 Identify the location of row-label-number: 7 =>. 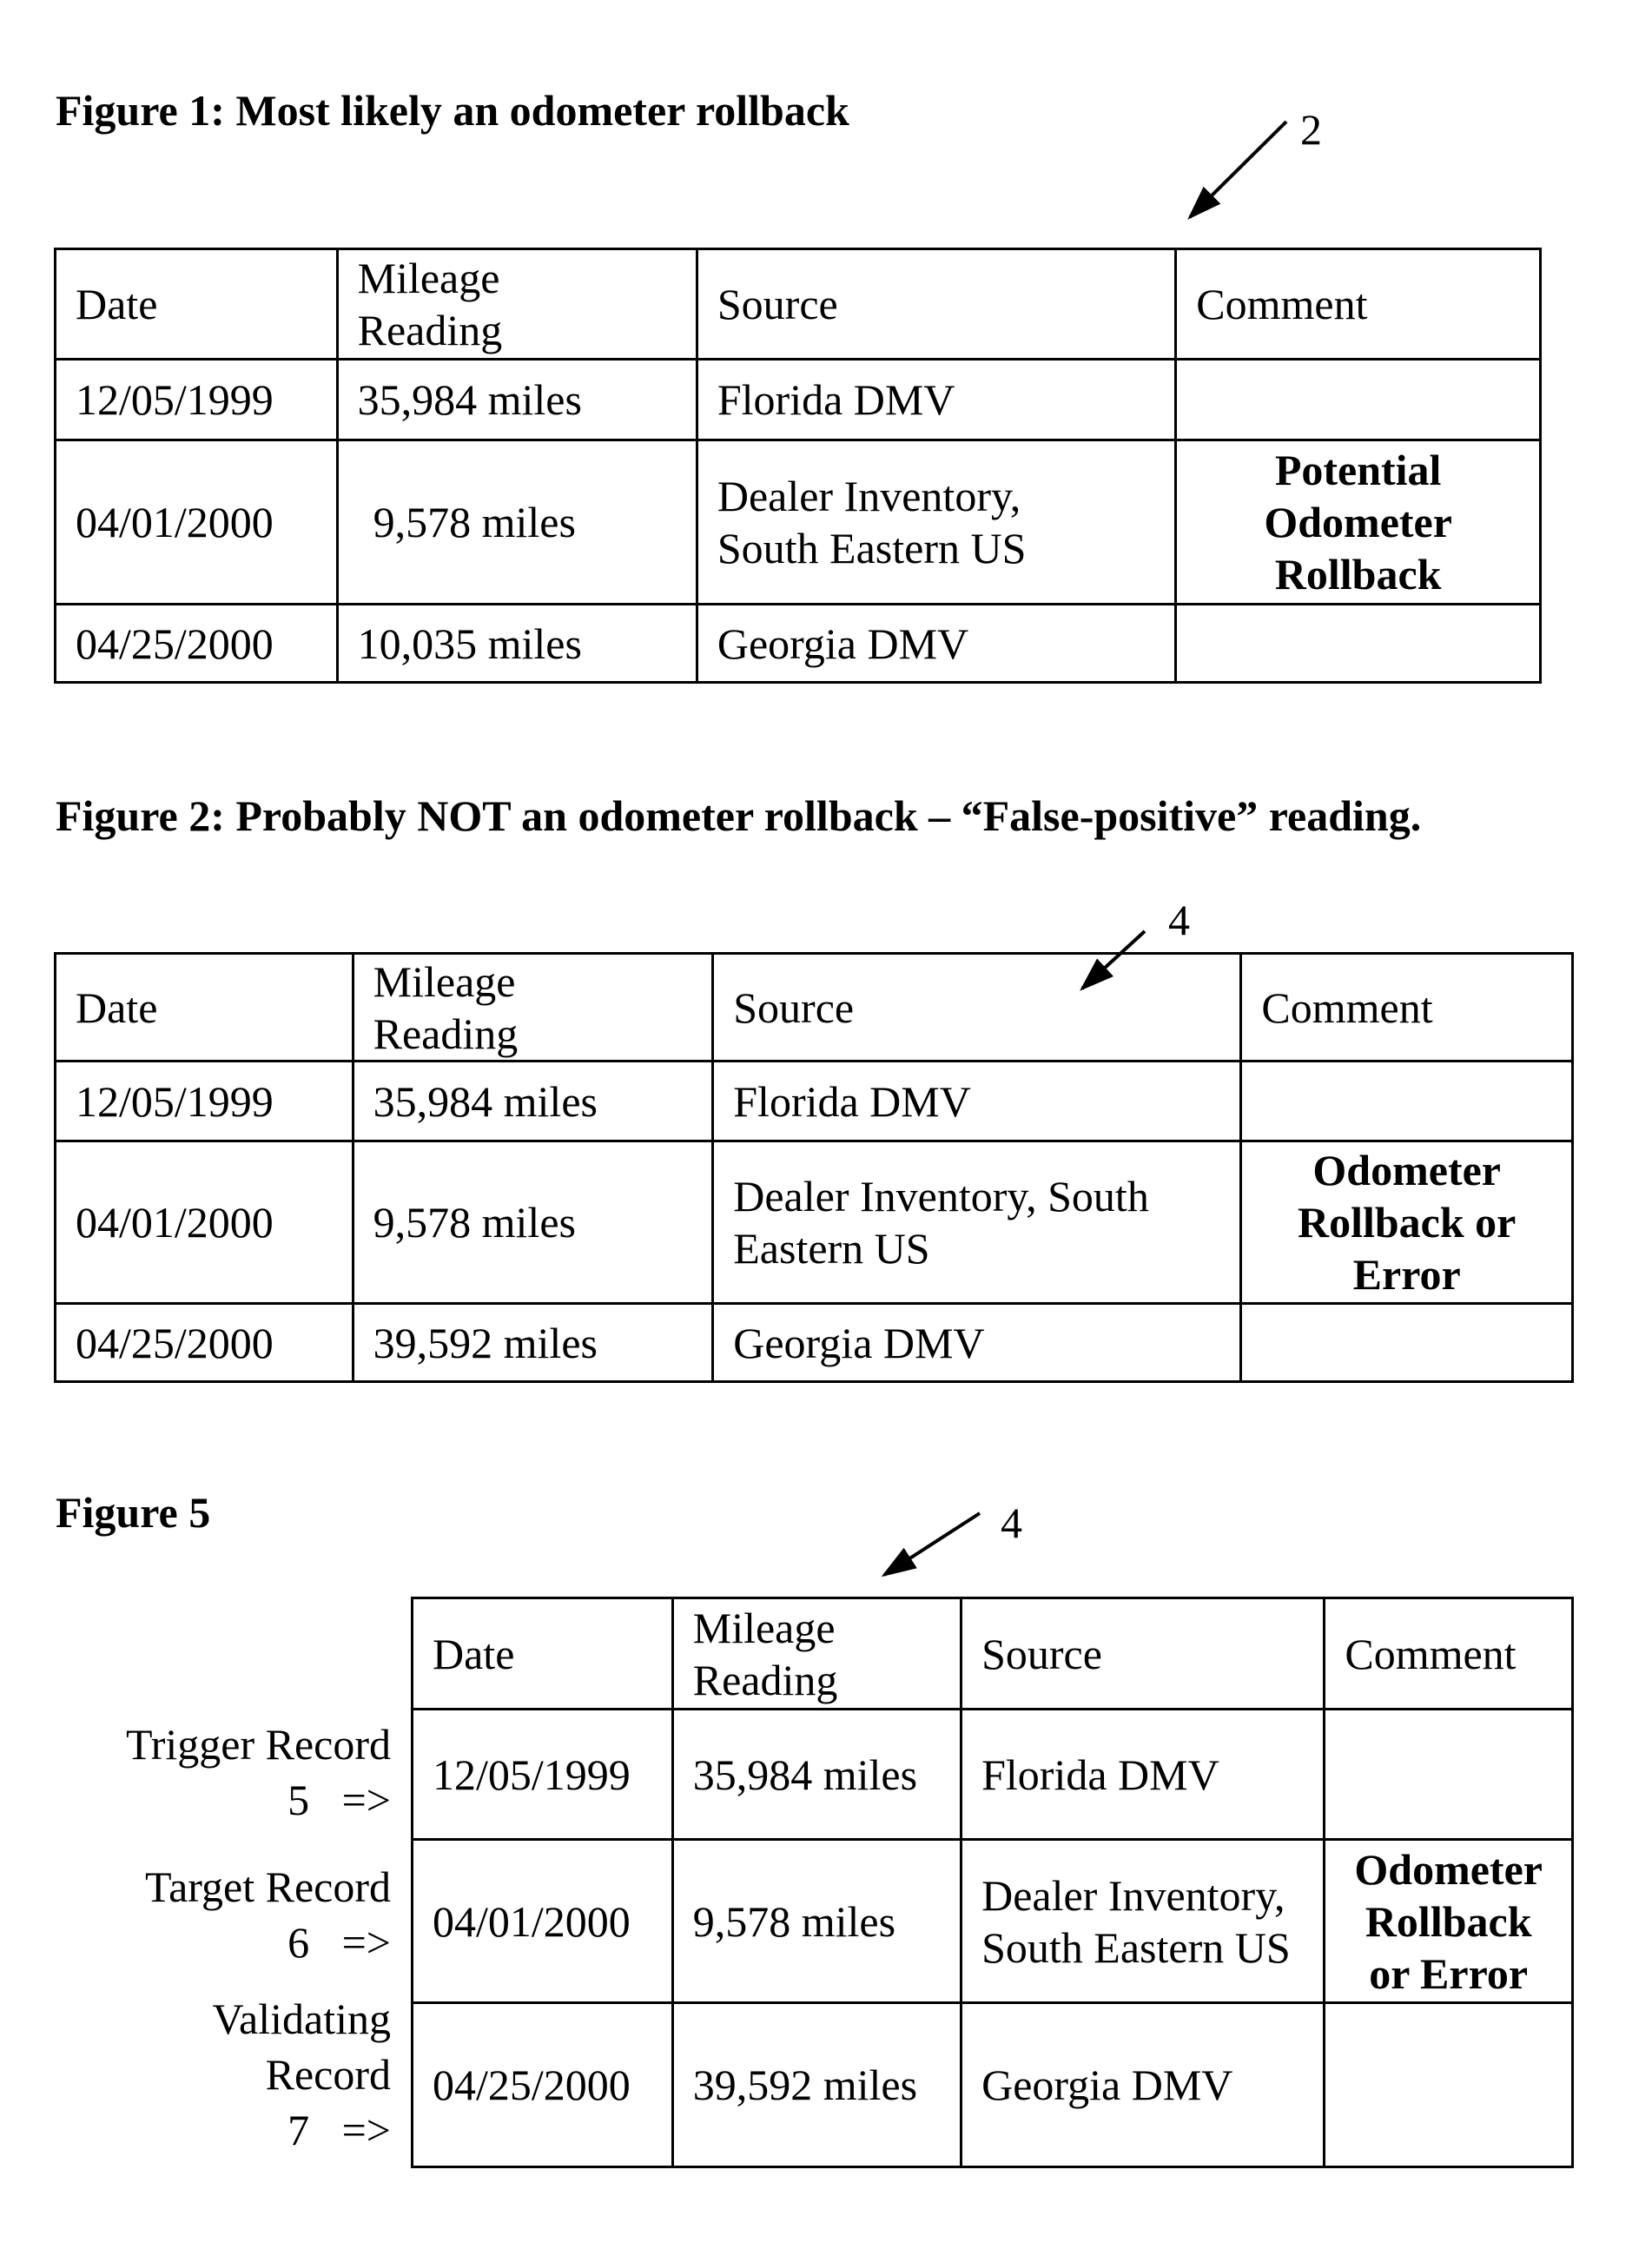
(339, 2130).